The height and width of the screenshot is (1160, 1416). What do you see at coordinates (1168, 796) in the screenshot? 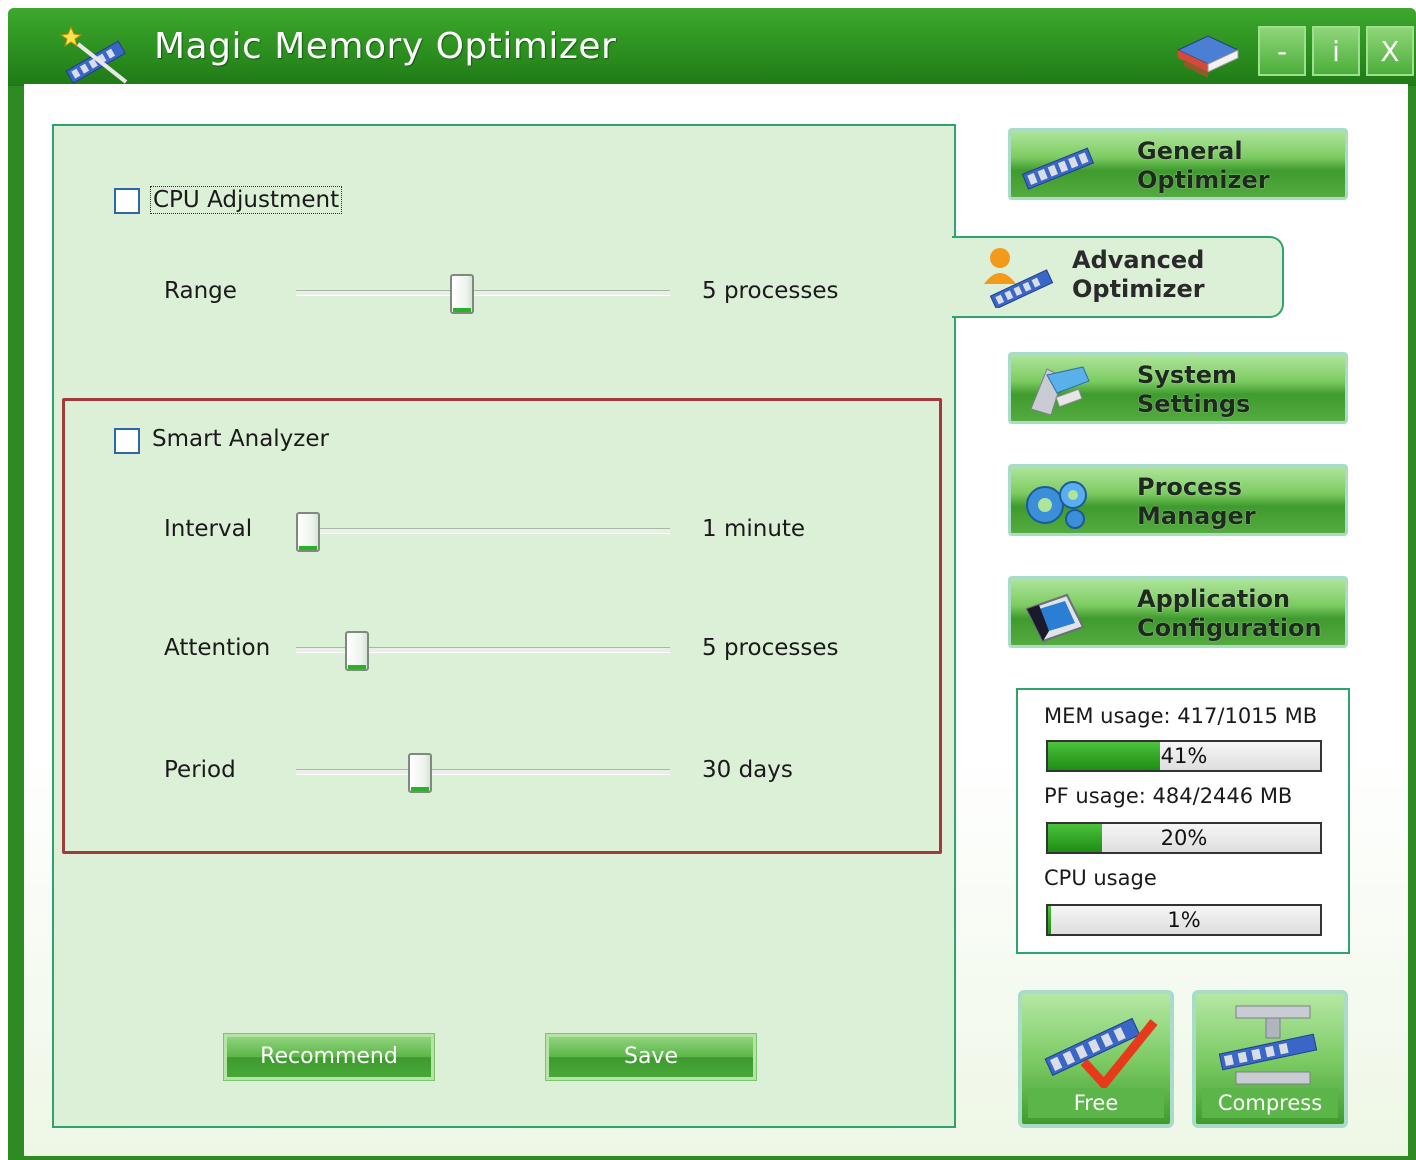
I see `pf-usage-label: PF usage: 484/2446 MB` at bounding box center [1168, 796].